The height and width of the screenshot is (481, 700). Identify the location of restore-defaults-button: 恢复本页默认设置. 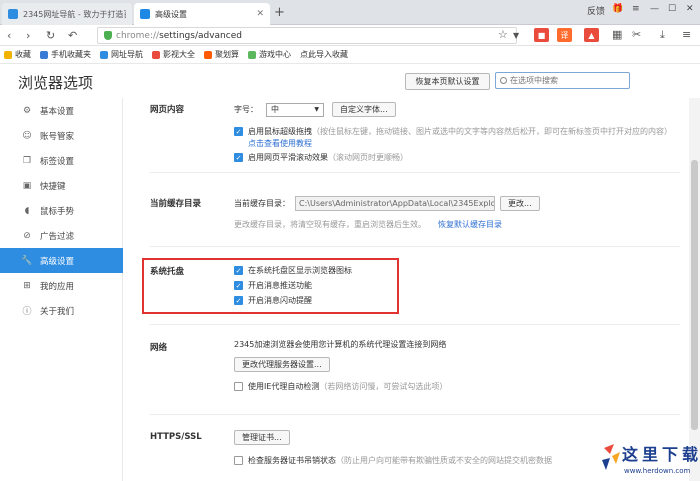
(447, 81).